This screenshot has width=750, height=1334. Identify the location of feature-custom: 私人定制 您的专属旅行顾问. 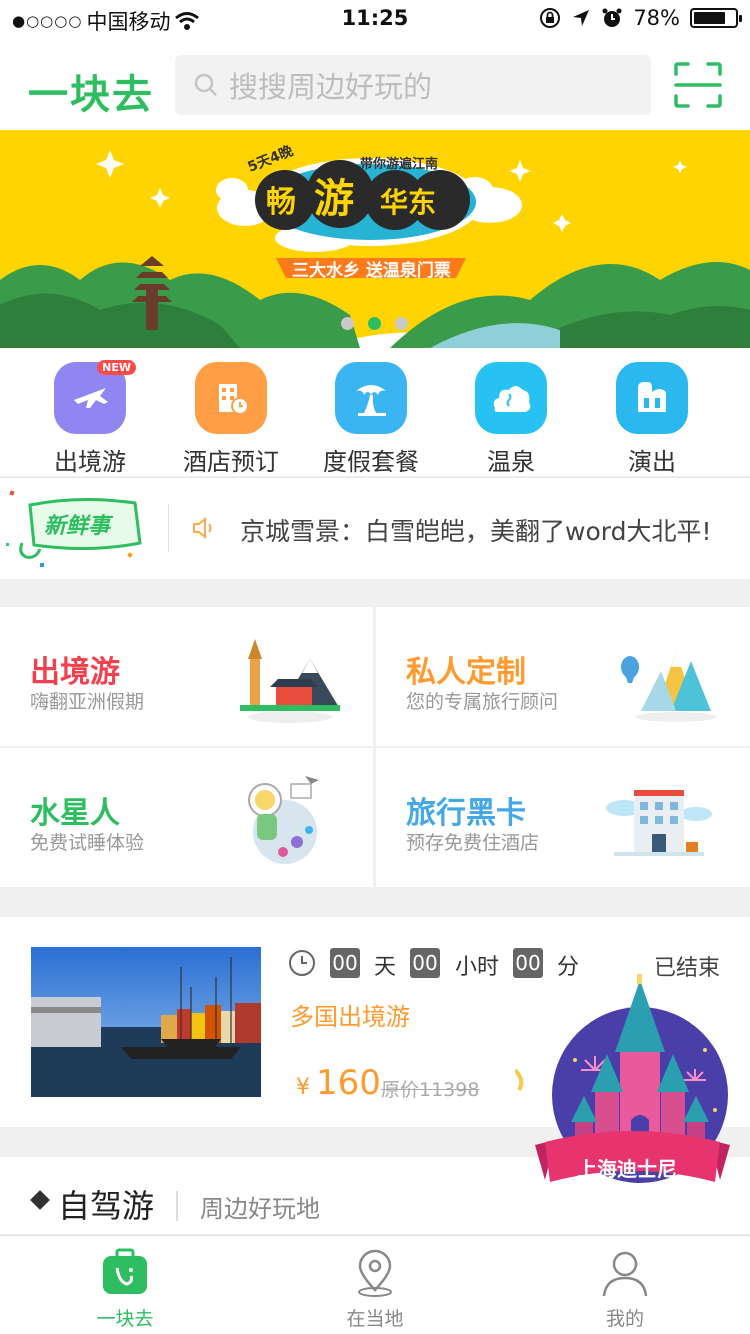
(562, 676).